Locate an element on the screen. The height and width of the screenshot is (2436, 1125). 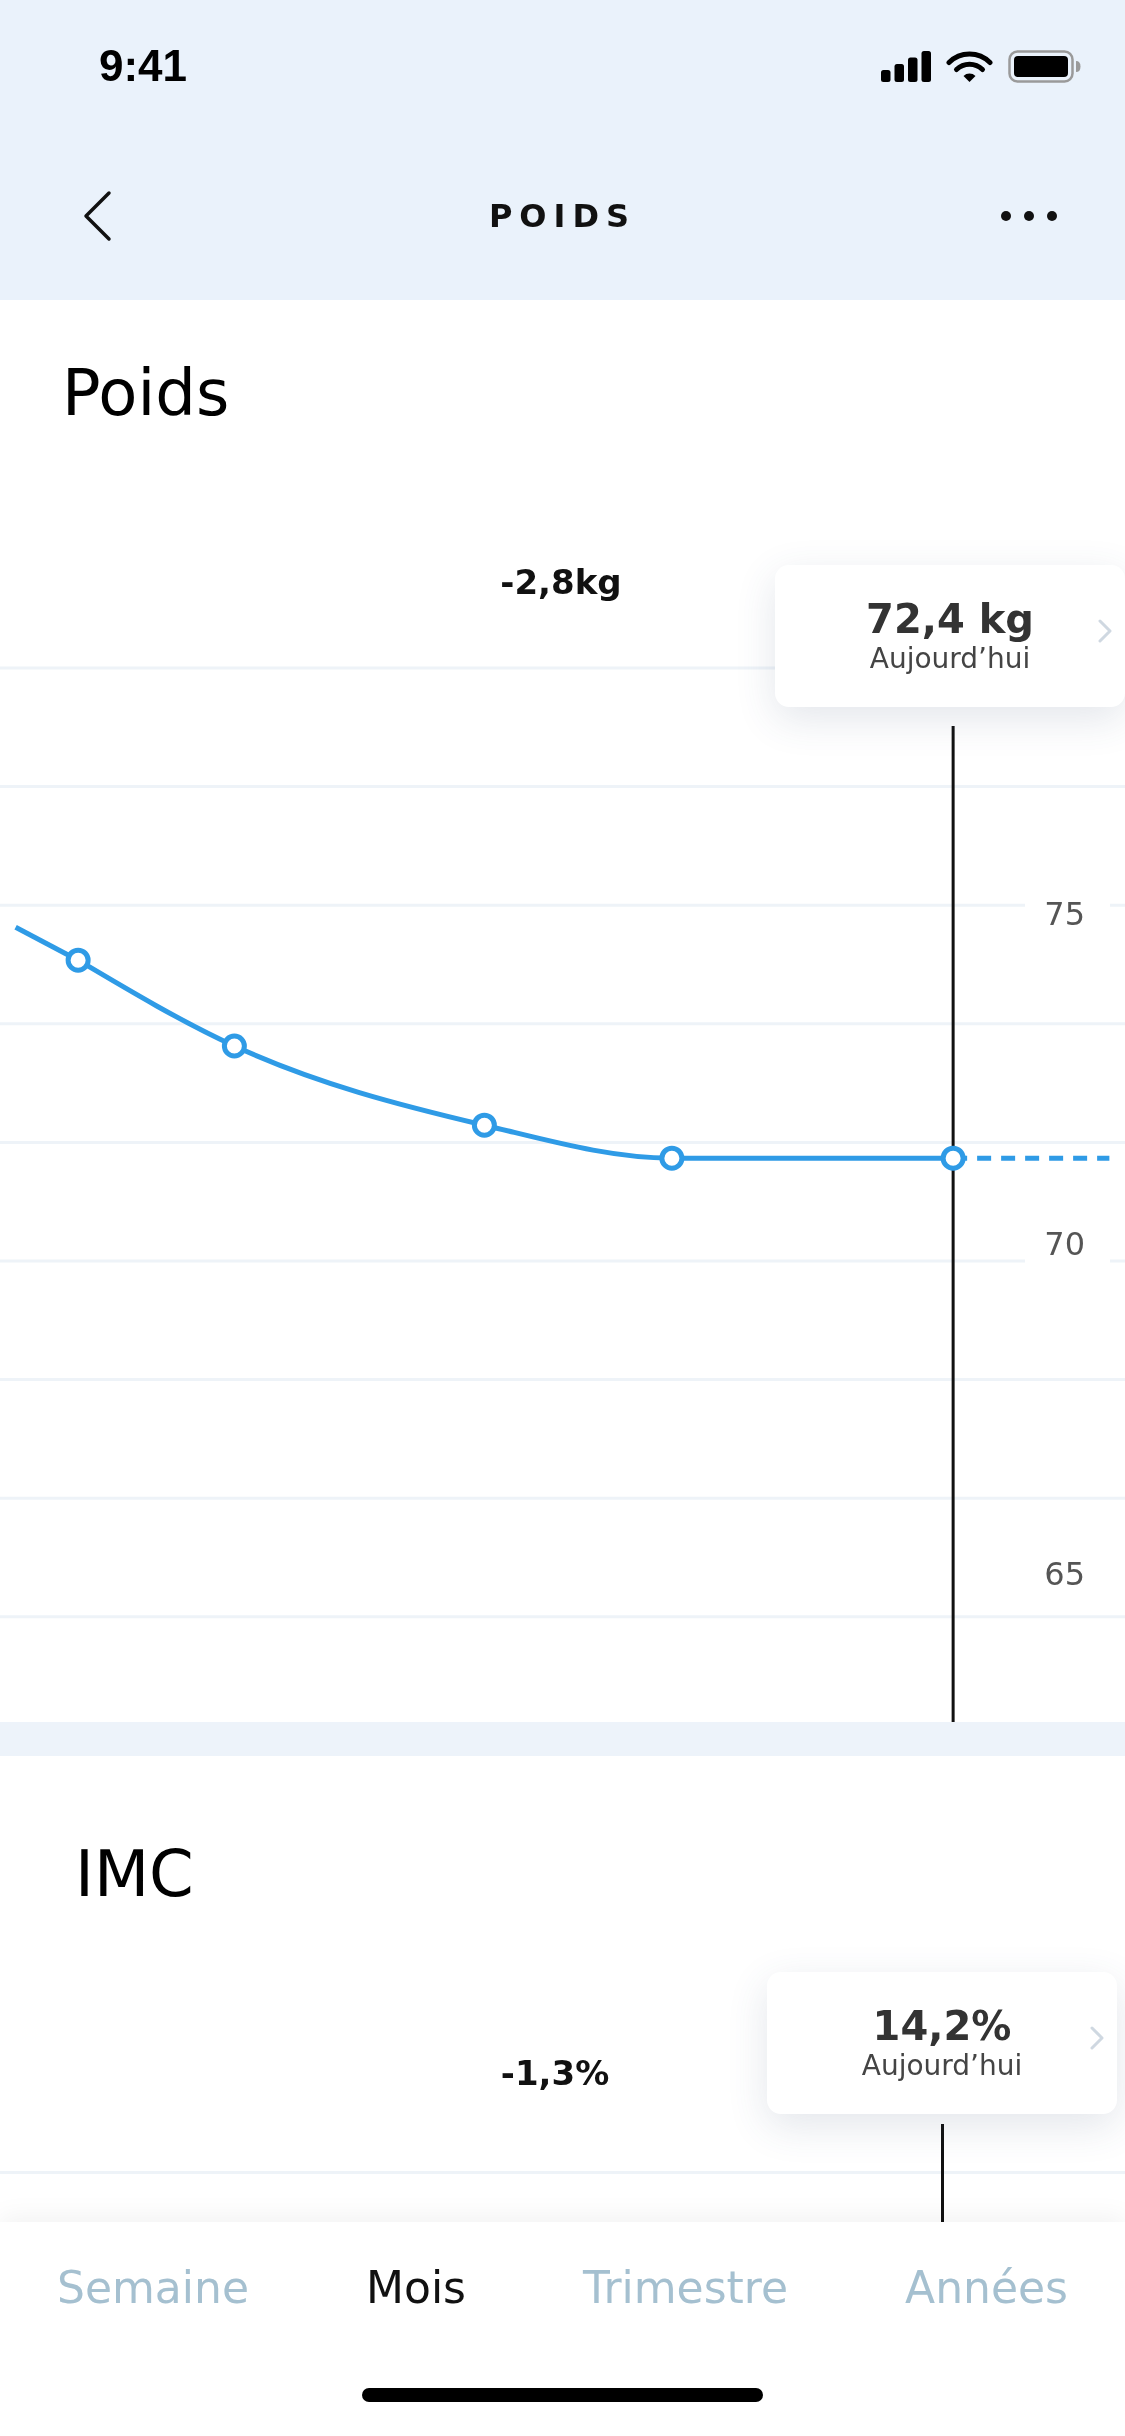
y-axis-tick-label: 70 is located at coordinates (1064, 1244).